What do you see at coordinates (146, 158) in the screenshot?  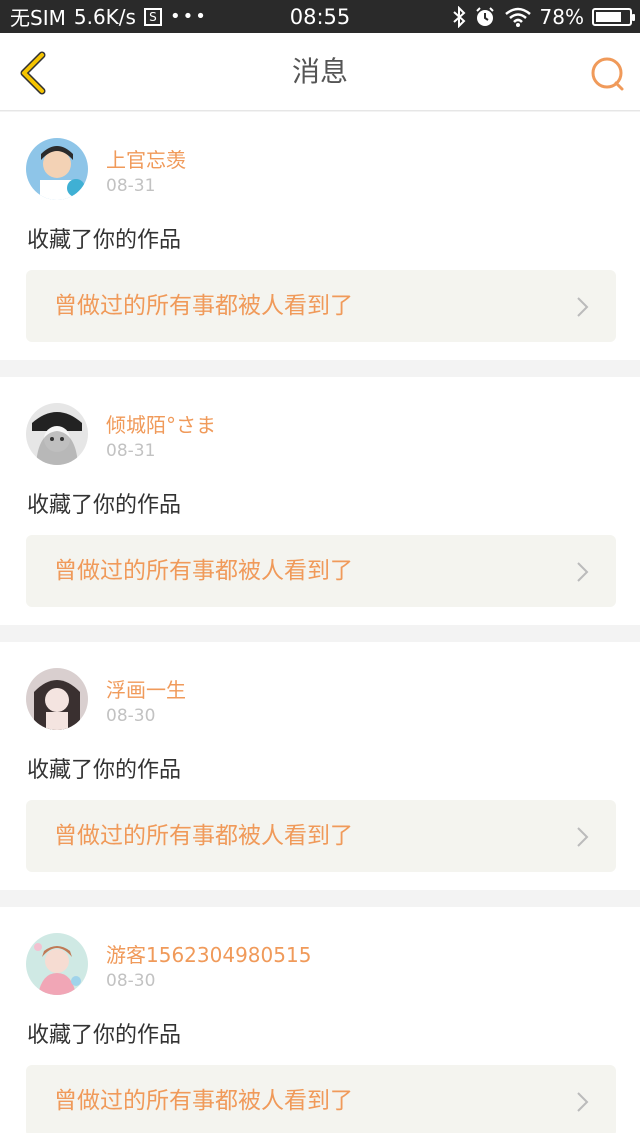 I see `username: 上官忘羡` at bounding box center [146, 158].